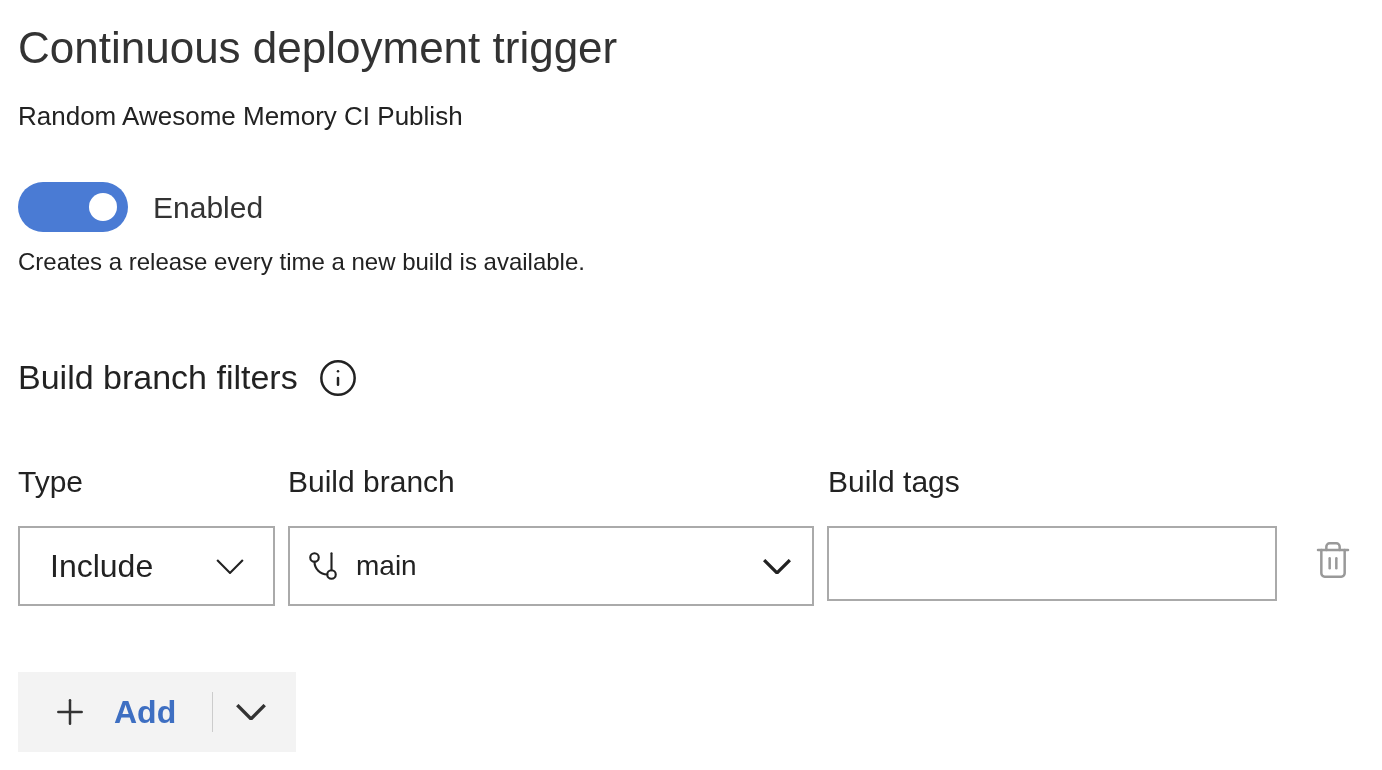 The width and height of the screenshot is (1382, 770). What do you see at coordinates (51, 482) in the screenshot?
I see `column-header: Type` at bounding box center [51, 482].